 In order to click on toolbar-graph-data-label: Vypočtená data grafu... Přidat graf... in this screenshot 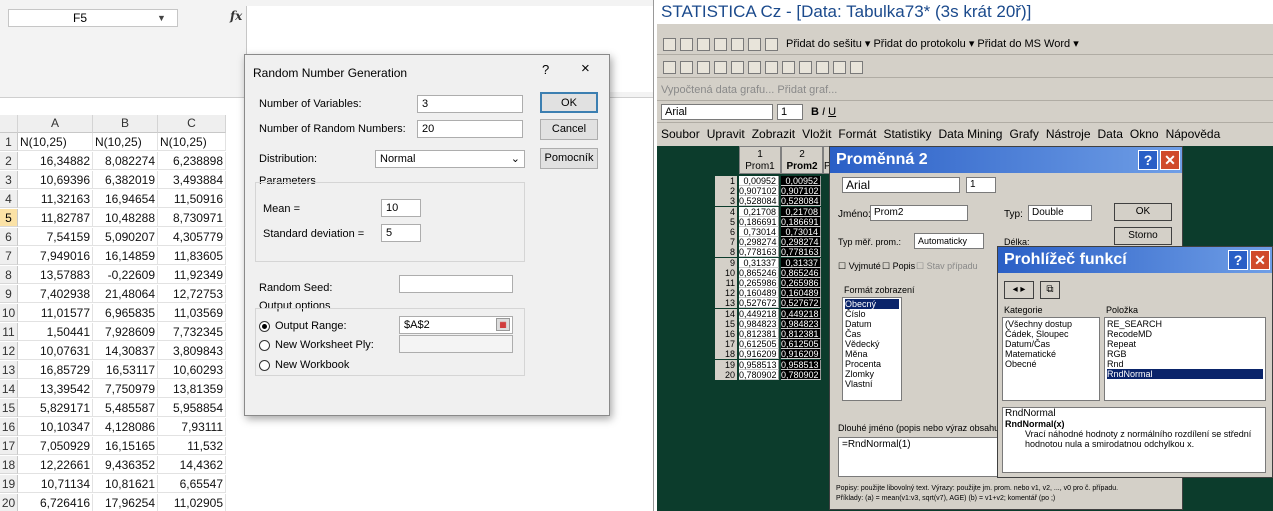, I will do `click(749, 90)`.